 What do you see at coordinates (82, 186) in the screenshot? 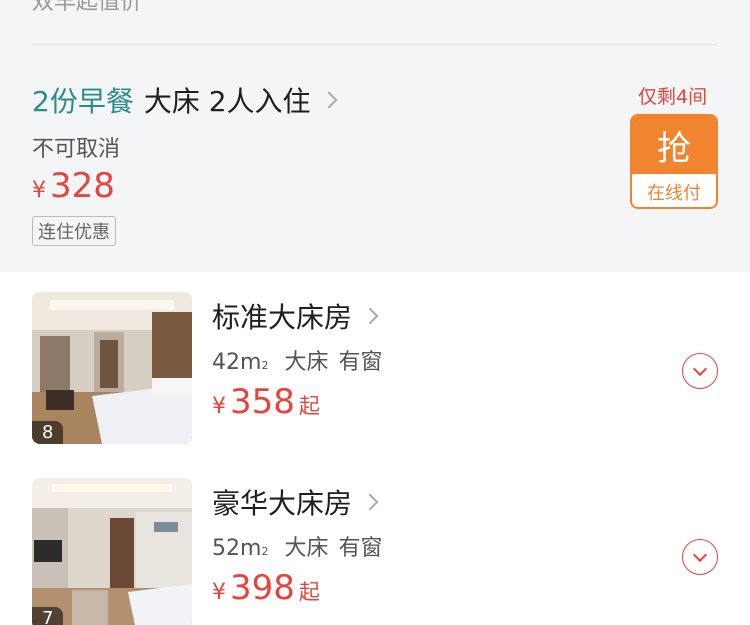
I see `price-value: 328` at bounding box center [82, 186].